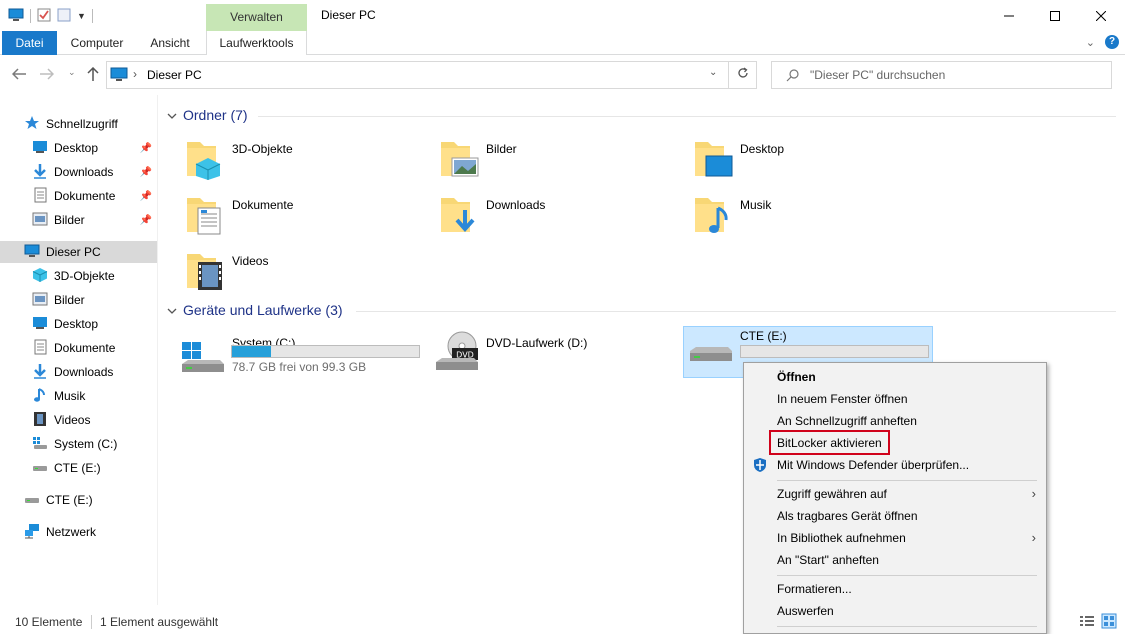 Image resolution: width=1125 pixels, height=634 pixels. I want to click on cube-icon, so click(40, 276).